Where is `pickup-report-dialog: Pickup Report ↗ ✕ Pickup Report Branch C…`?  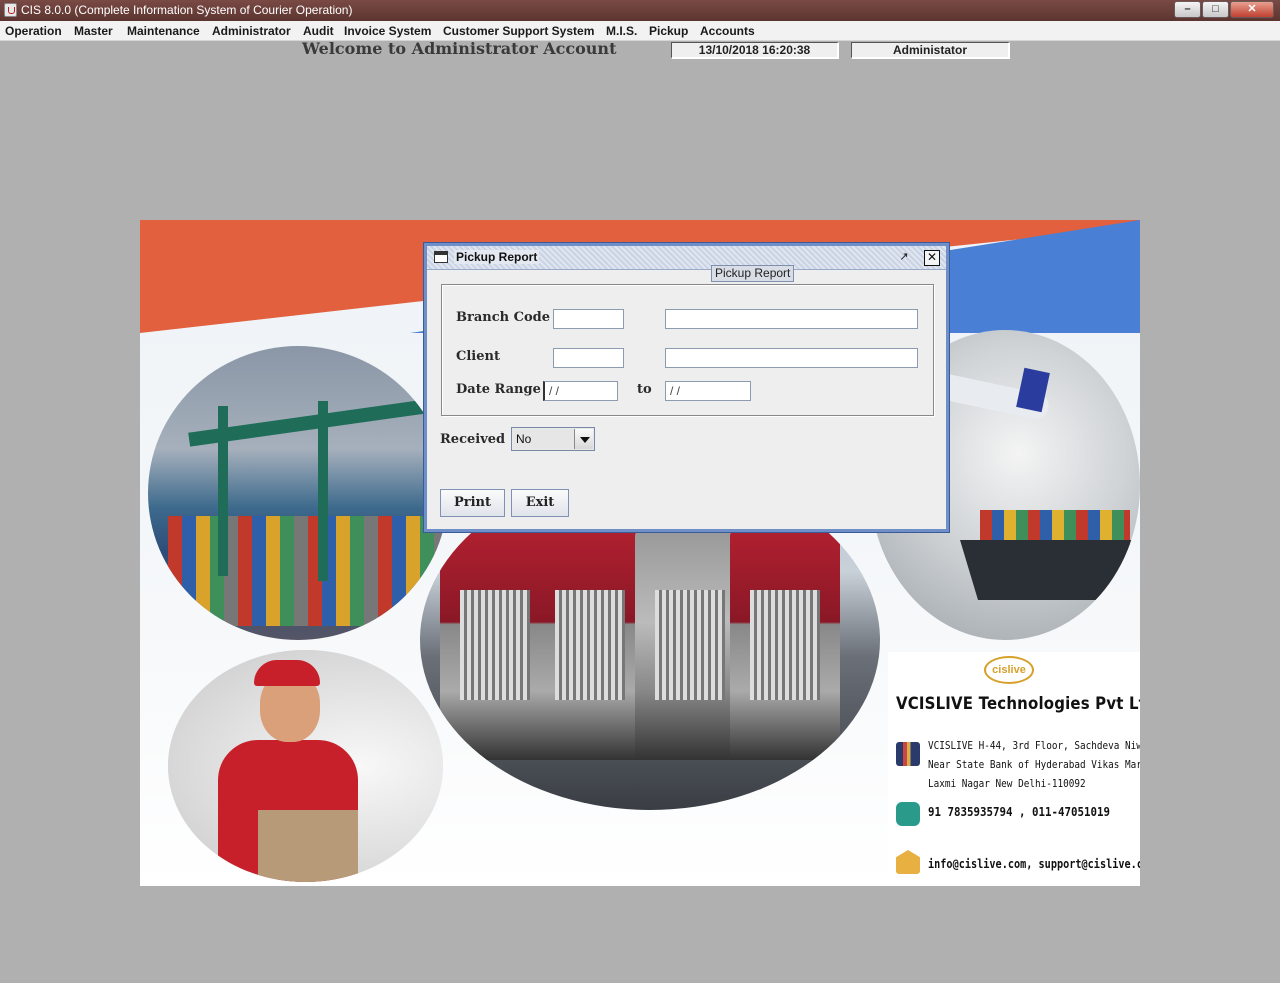 pickup-report-dialog: Pickup Report ↗ ✕ Pickup Report Branch C… is located at coordinates (686, 387).